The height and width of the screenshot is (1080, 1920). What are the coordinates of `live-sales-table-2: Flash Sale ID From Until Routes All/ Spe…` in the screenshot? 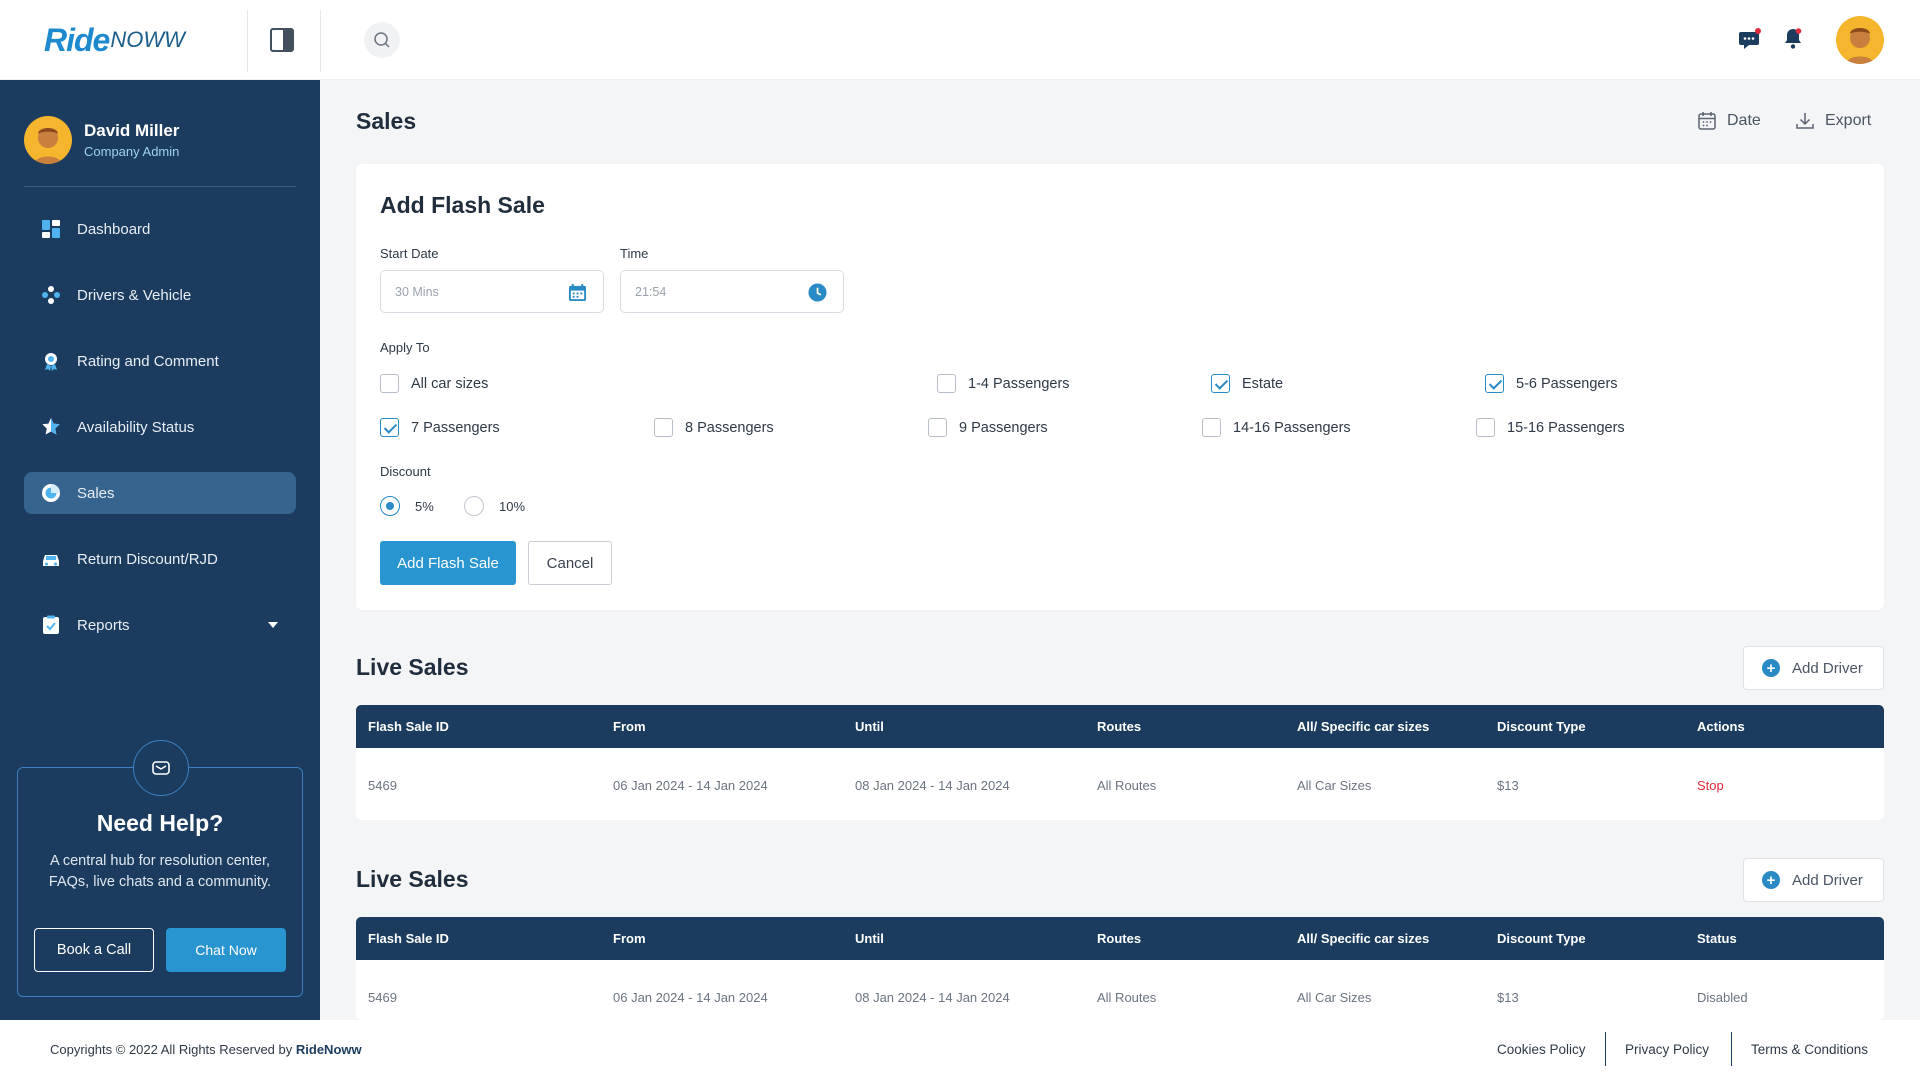 It's located at (1120, 968).